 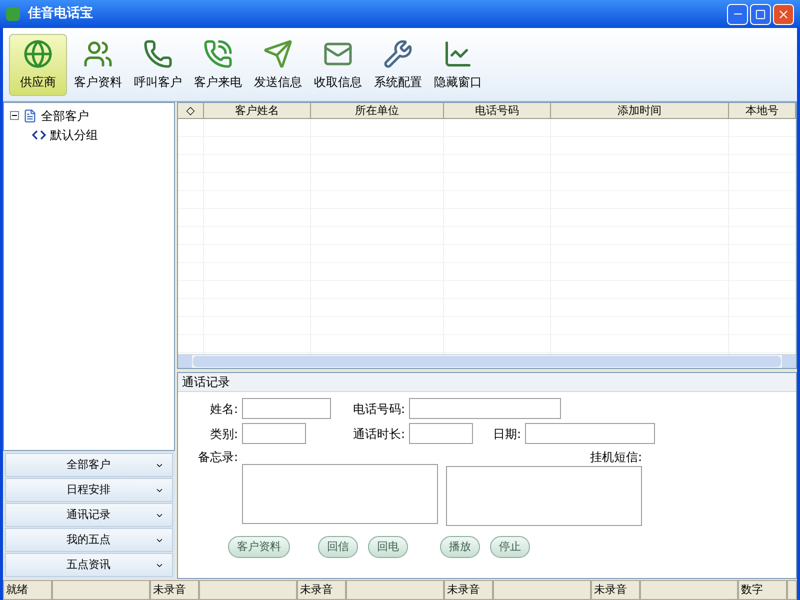 I want to click on maximize-button, so click(x=760, y=14).